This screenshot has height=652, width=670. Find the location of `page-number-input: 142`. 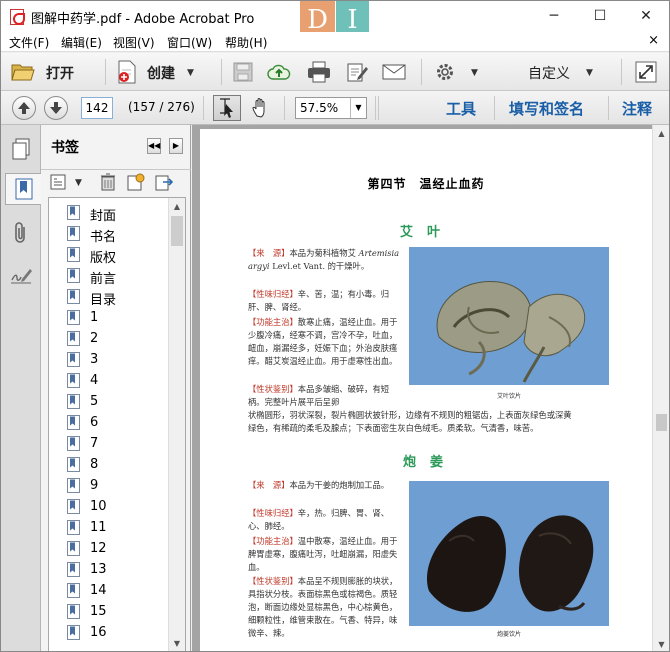

page-number-input: 142 is located at coordinates (97, 108).